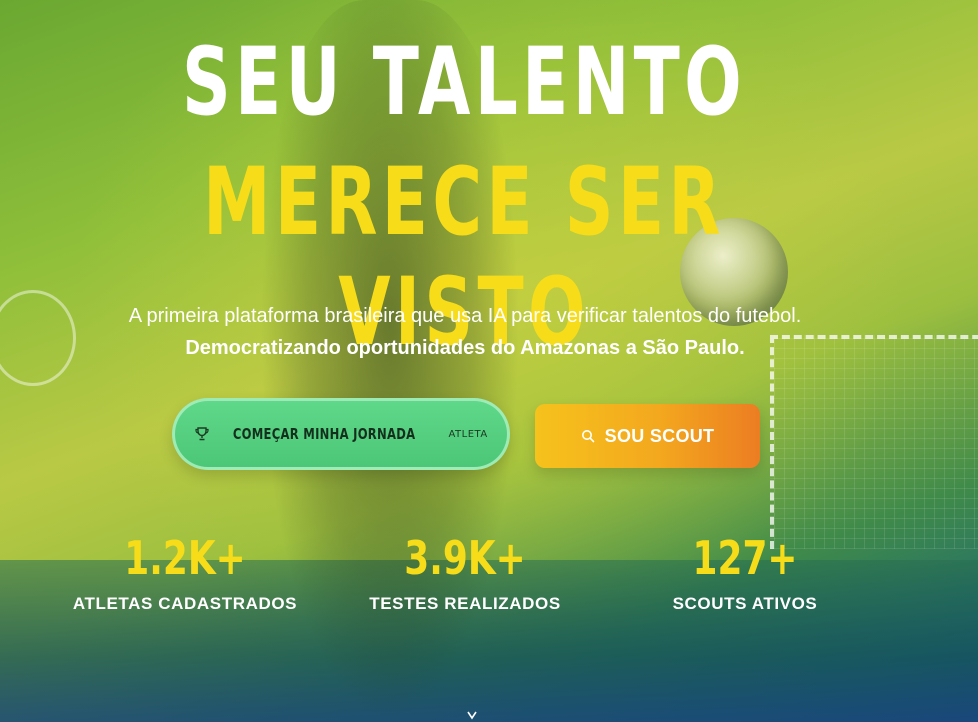 This screenshot has height=722, width=978. What do you see at coordinates (464, 82) in the screenshot?
I see `hero-title-line1: SEU TALENTO` at bounding box center [464, 82].